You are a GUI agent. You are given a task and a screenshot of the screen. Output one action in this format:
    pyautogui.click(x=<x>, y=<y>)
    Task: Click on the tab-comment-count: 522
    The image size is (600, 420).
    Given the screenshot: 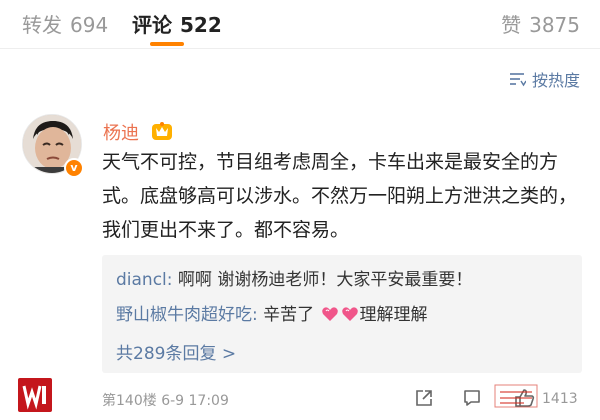 What is the action you would take?
    pyautogui.click(x=201, y=25)
    